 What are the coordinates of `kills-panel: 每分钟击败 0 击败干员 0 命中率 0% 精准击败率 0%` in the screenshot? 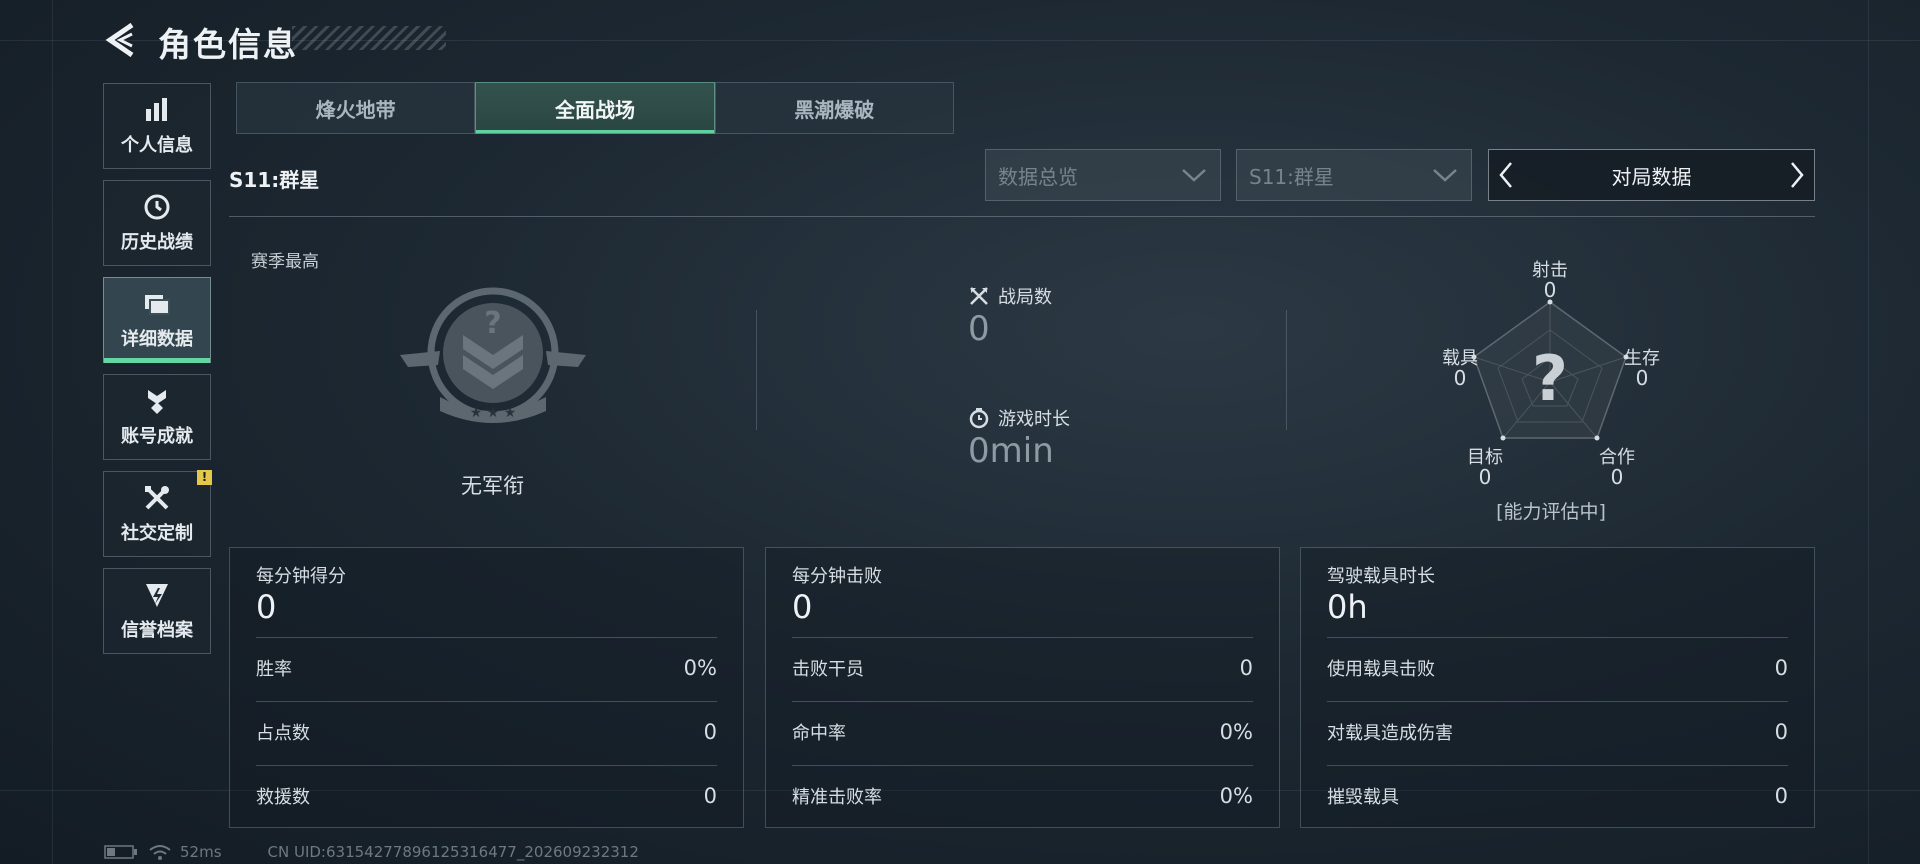 It's located at (1022, 687).